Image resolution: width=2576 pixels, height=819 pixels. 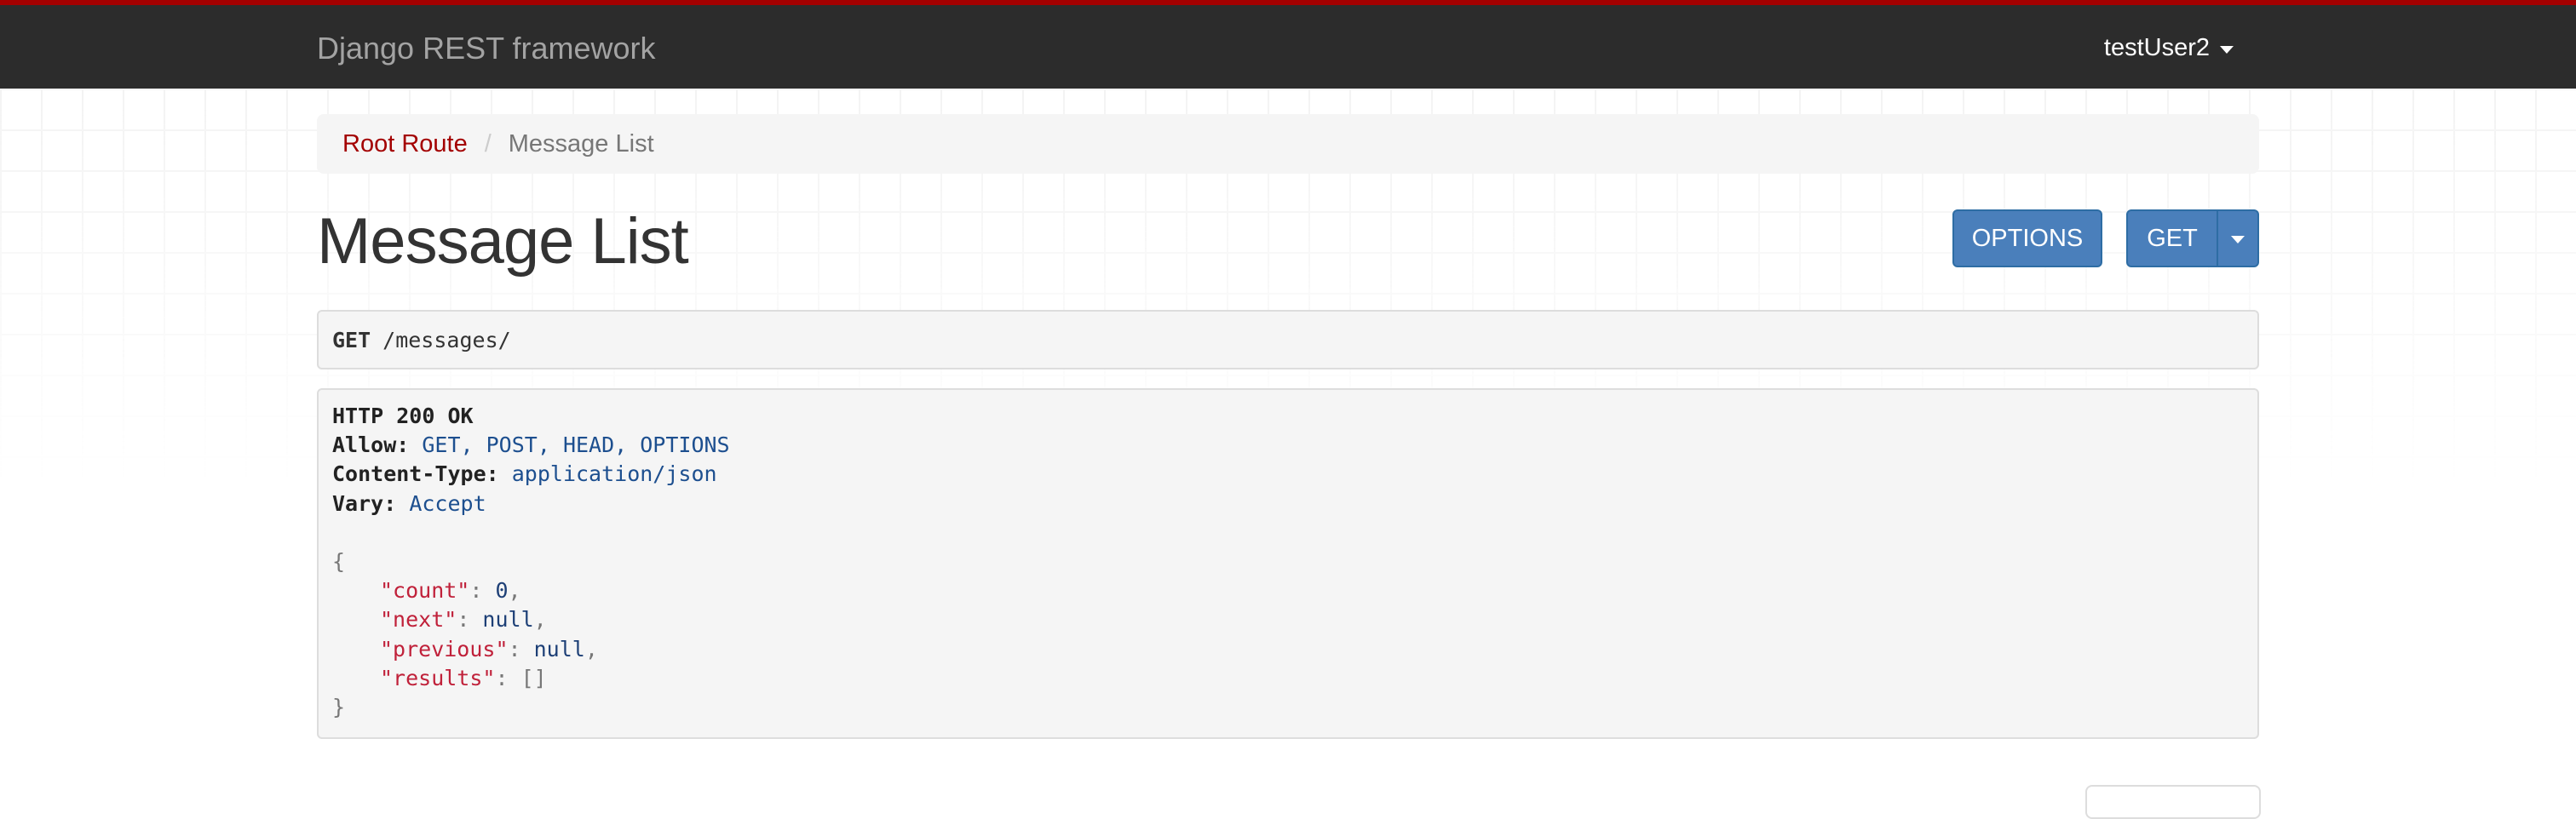 I want to click on header-key: Allow:, so click(x=371, y=445).